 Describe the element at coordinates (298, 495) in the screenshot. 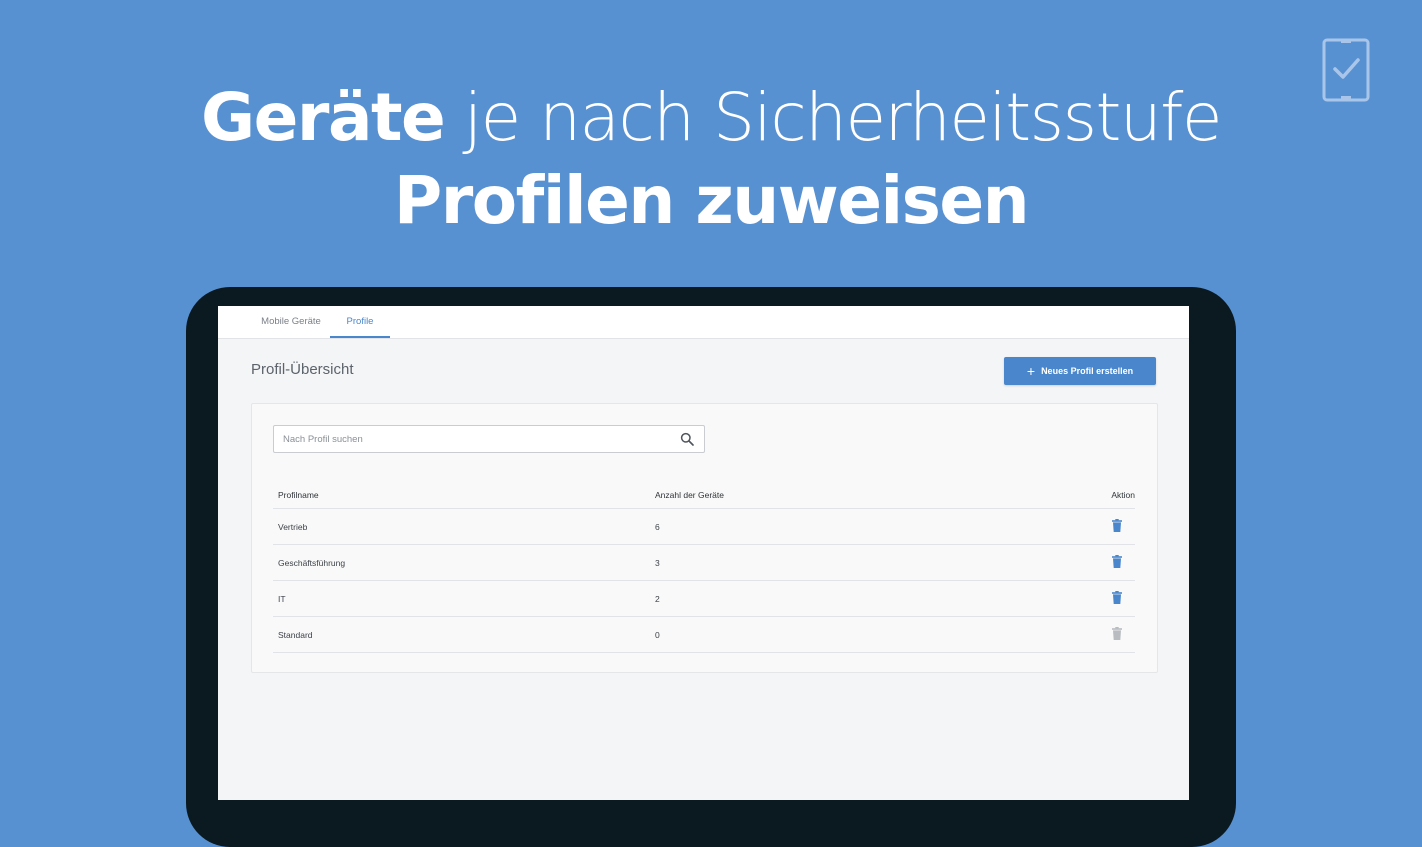

I see `header-profilname: Profilname` at that location.